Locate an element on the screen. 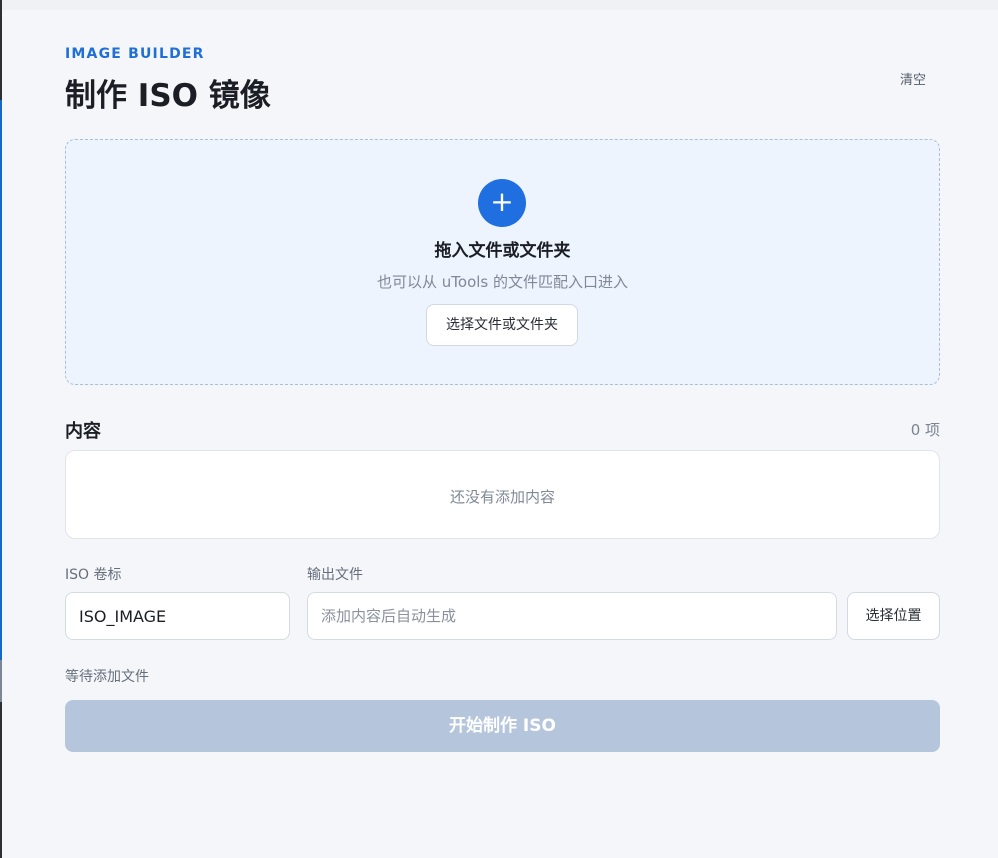 The height and width of the screenshot is (858, 998). page-title: 制作 ISO 镜像 is located at coordinates (168, 96).